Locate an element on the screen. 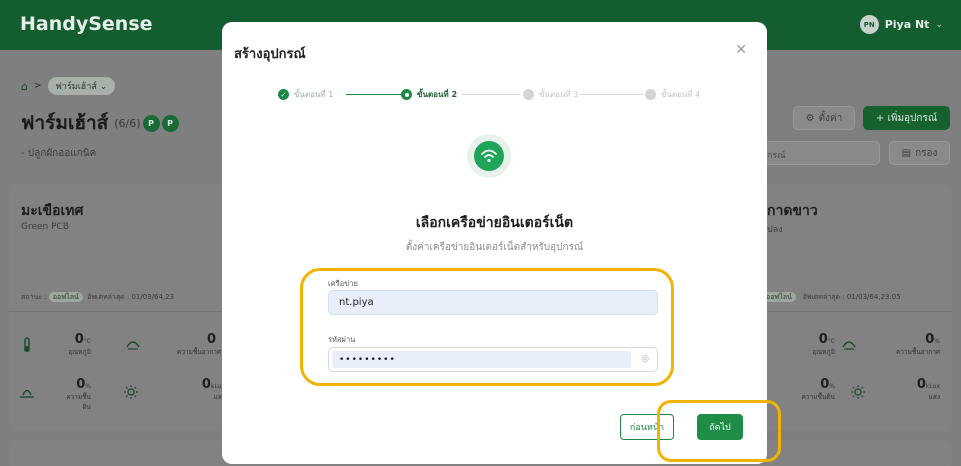 The image size is (961, 466). wifi-icon is located at coordinates (489, 156).